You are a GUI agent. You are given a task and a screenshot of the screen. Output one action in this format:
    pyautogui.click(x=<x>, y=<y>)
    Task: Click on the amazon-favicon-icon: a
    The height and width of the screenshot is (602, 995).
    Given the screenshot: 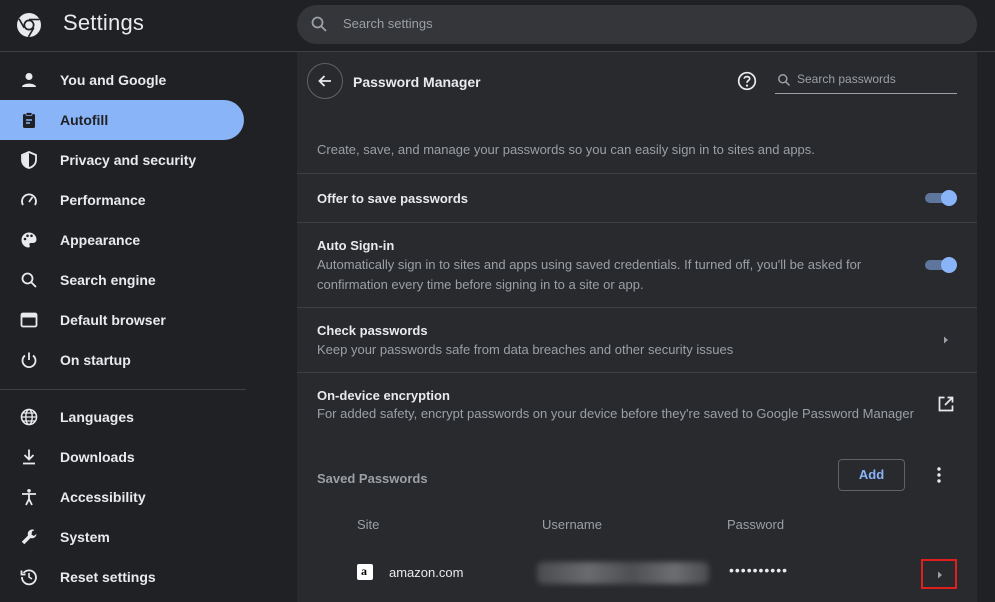 What is the action you would take?
    pyautogui.click(x=365, y=572)
    